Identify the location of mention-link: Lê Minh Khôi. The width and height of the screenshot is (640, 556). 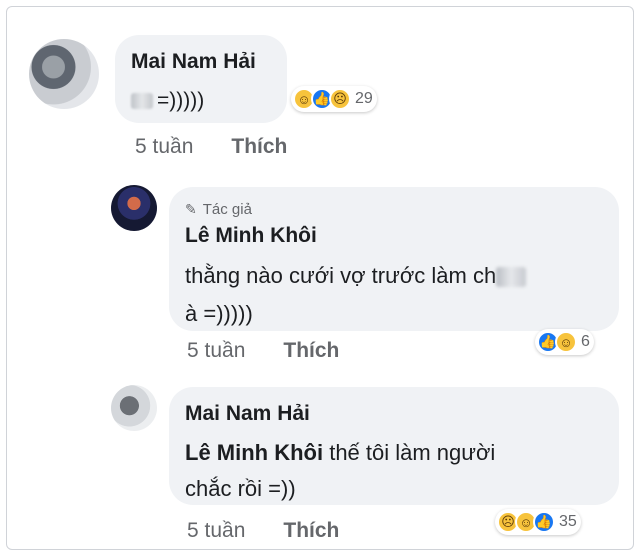
(254, 452).